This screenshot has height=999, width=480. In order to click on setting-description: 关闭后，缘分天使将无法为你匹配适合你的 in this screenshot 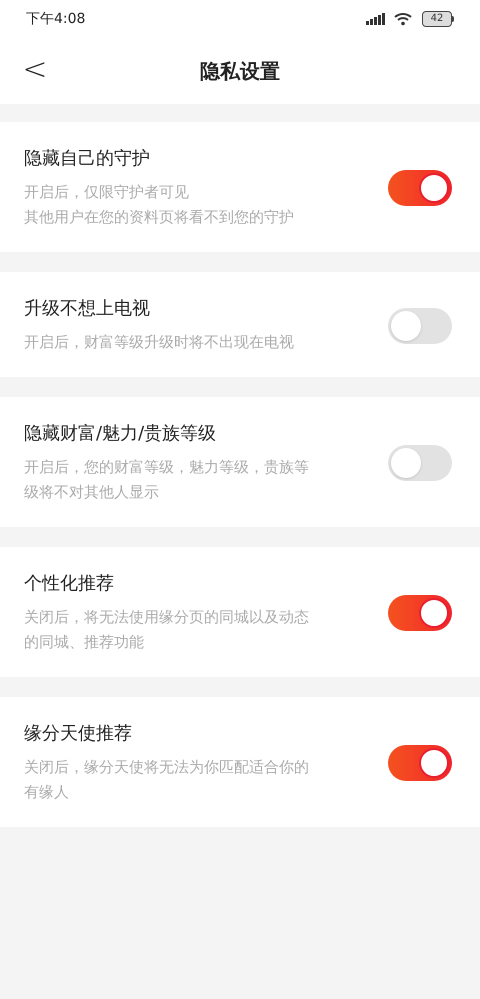, I will do `click(166, 767)`.